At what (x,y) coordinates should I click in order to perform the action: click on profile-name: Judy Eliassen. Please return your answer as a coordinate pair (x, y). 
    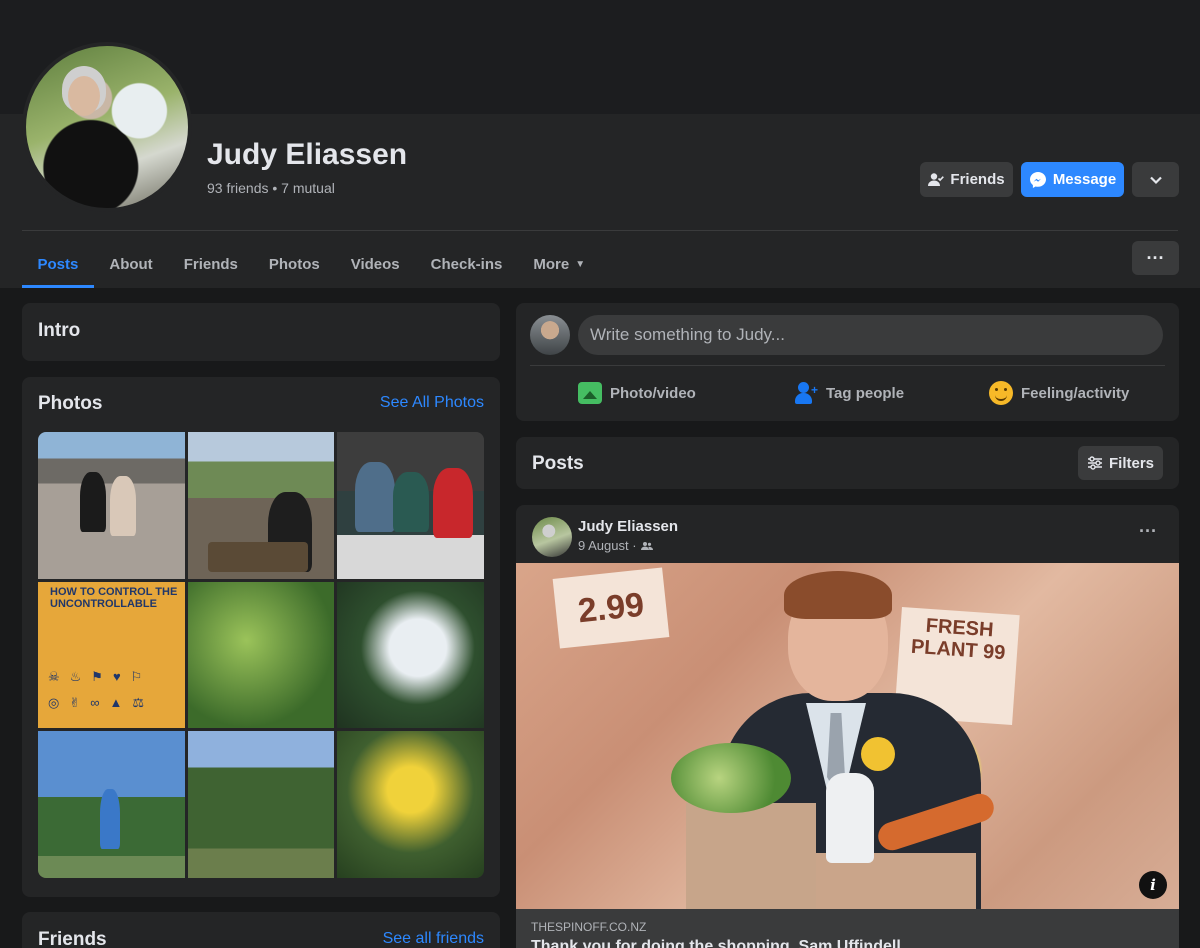
    Looking at the image, I should click on (307, 154).